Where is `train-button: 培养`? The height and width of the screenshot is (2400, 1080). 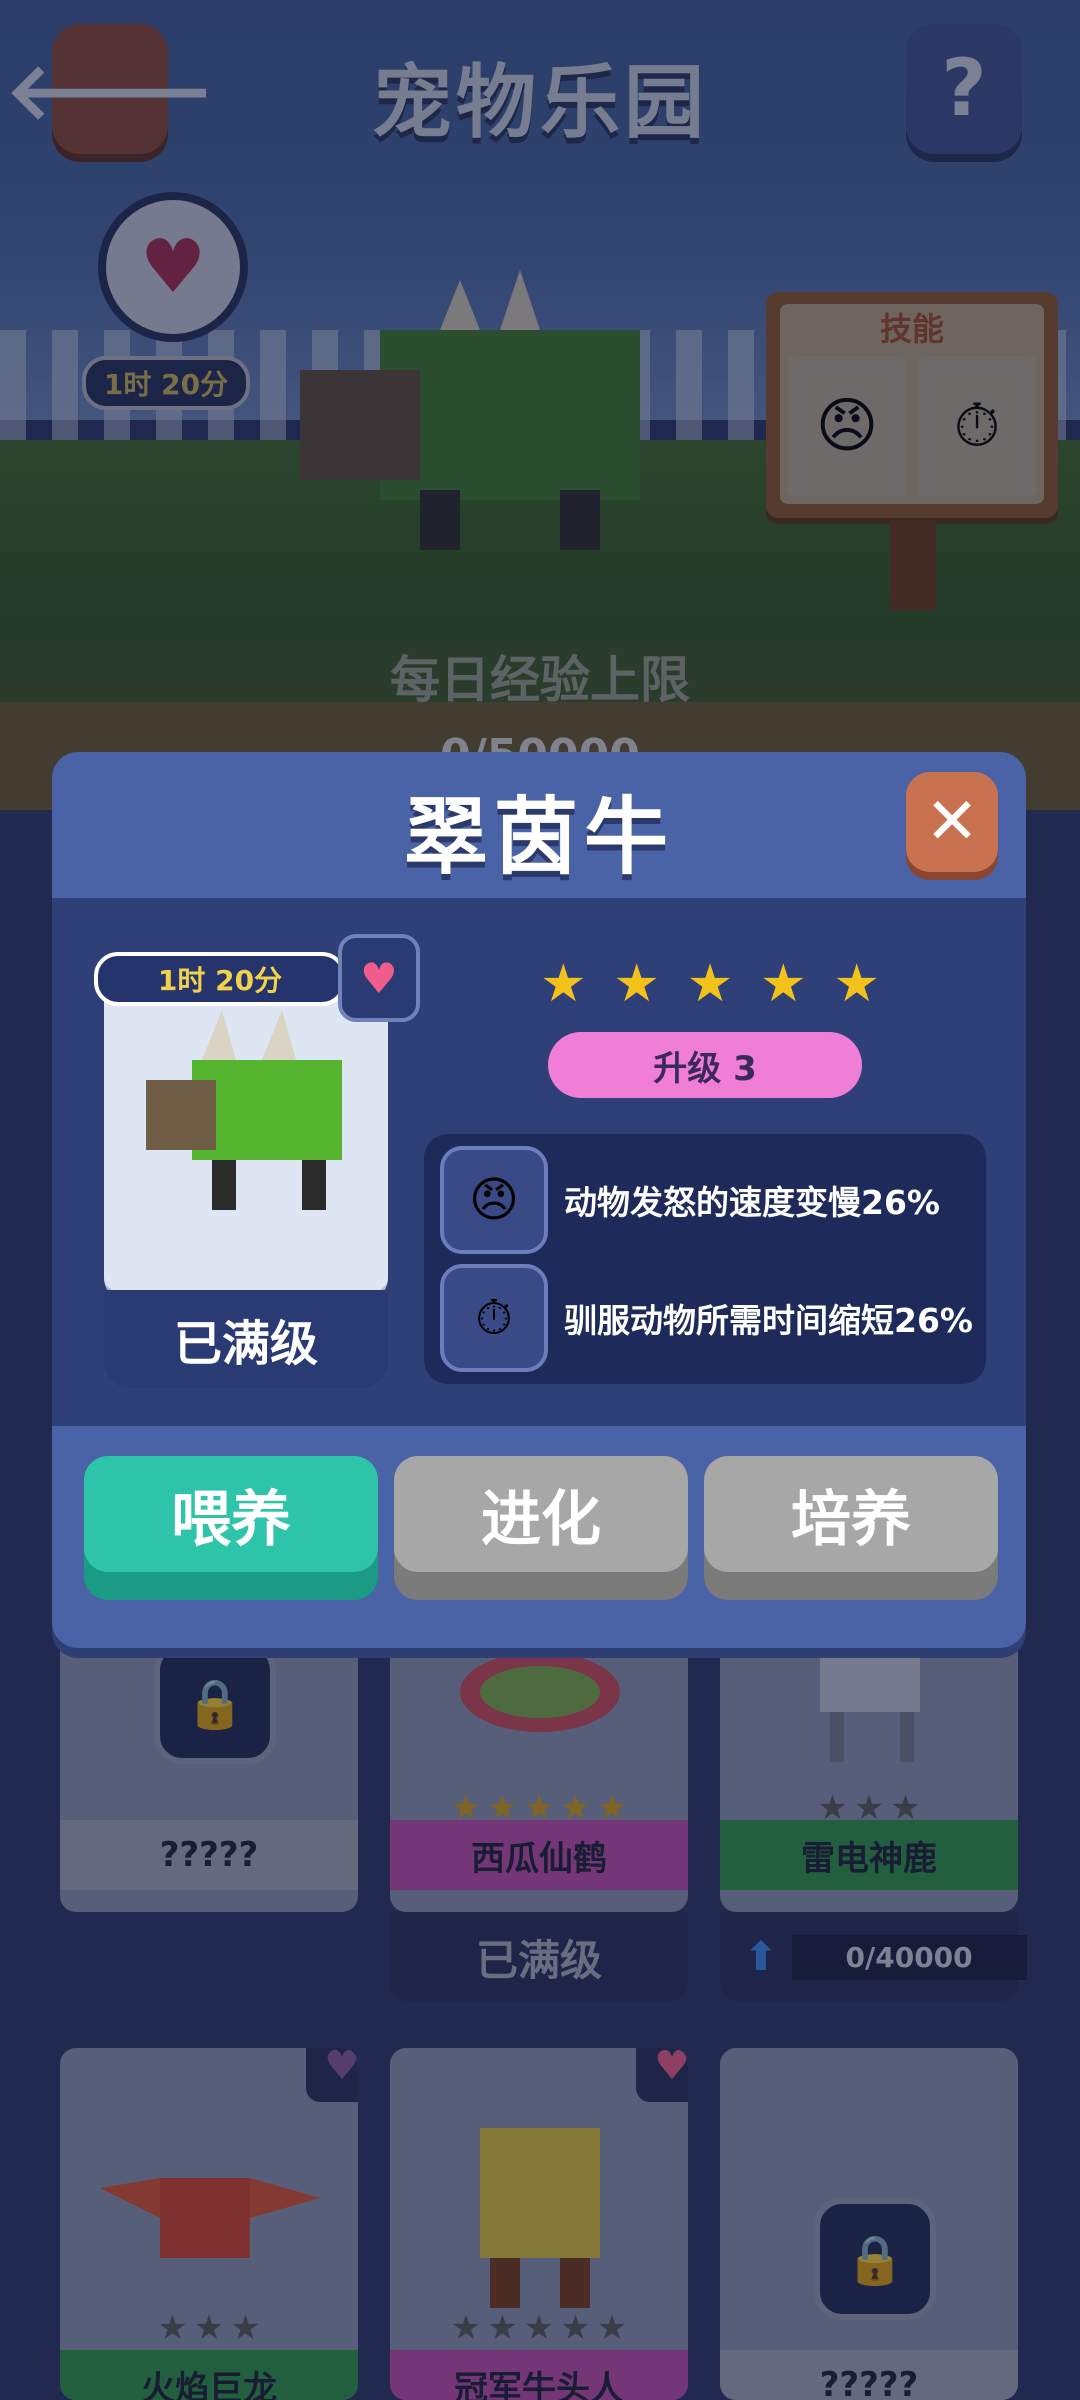 train-button: 培养 is located at coordinates (851, 1514).